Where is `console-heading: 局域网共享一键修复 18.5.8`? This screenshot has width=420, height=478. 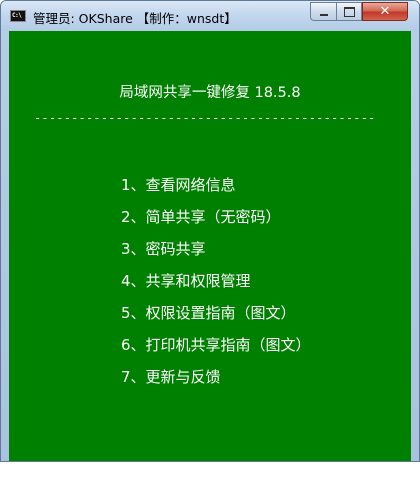
console-heading: 局域网共享一键修复 18.5.8 is located at coordinates (210, 93).